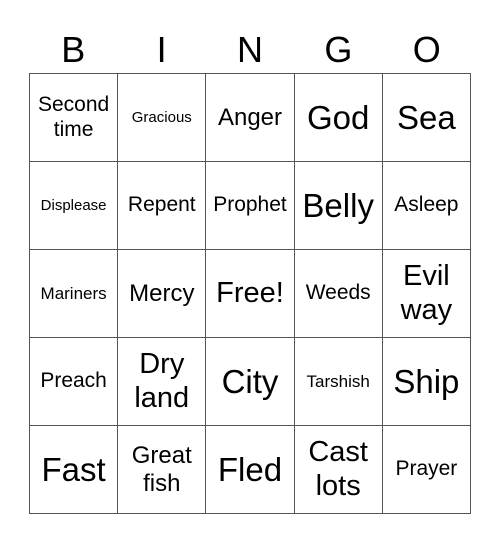 The image size is (500, 544). I want to click on cell-label: Weeds, so click(338, 293).